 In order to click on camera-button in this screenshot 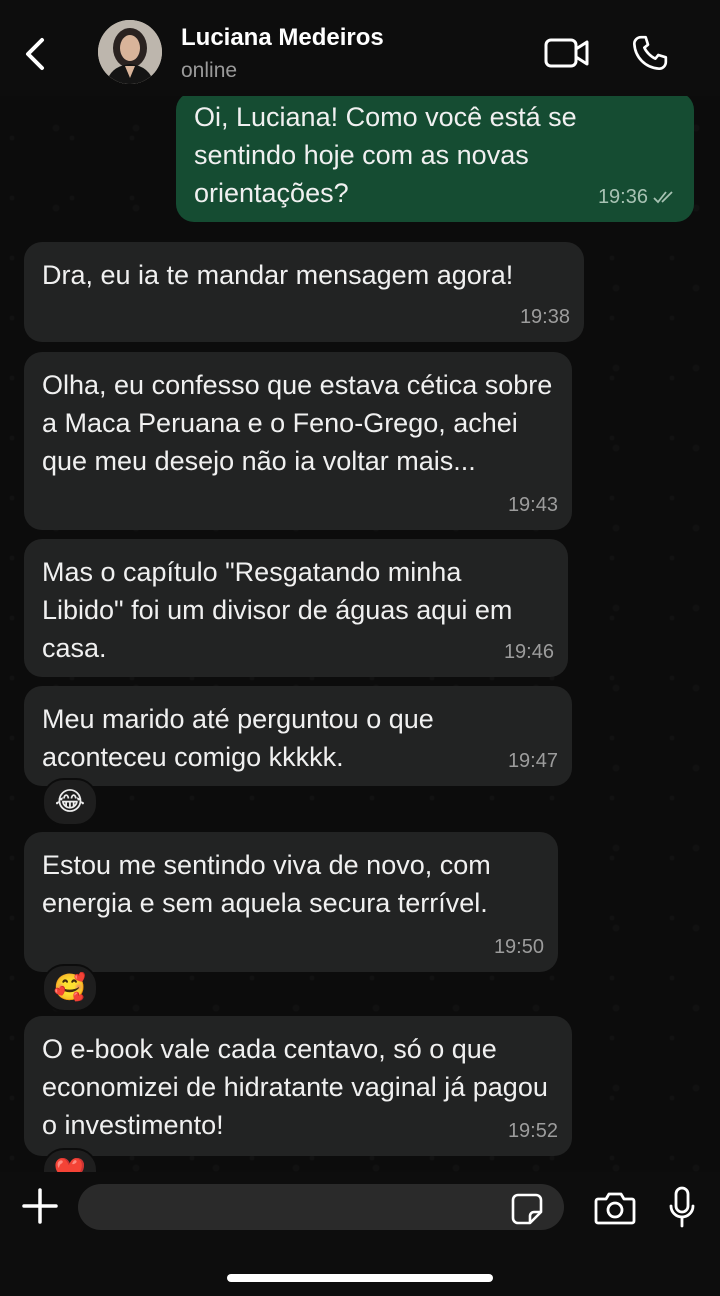, I will do `click(615, 1208)`.